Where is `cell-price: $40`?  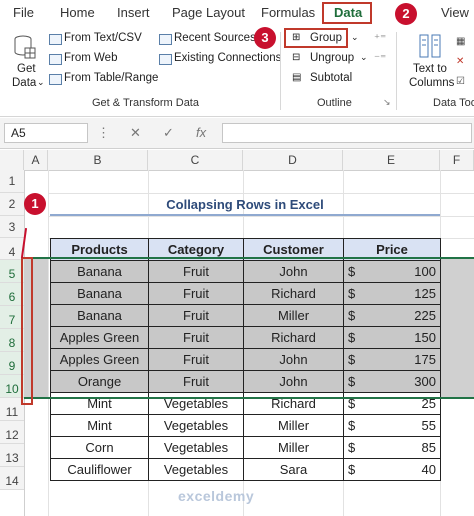
cell-price: $40 is located at coordinates (392, 469).